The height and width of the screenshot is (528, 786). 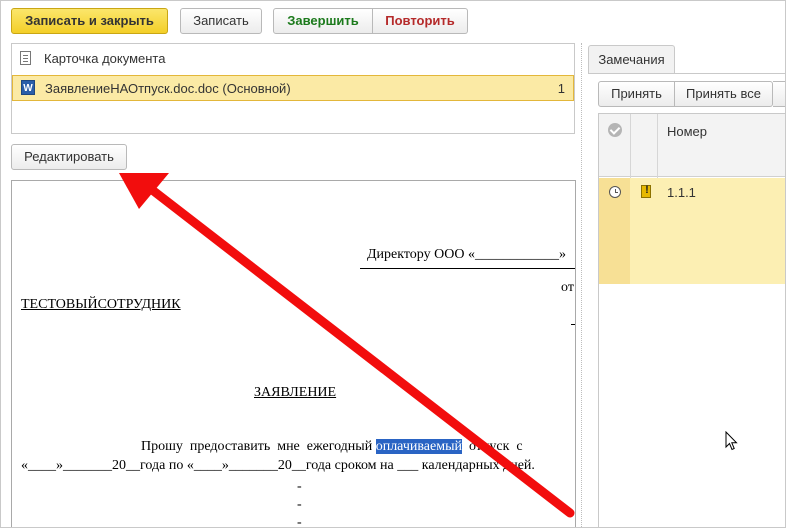 I want to click on column-number-header: Номер, so click(x=687, y=131).